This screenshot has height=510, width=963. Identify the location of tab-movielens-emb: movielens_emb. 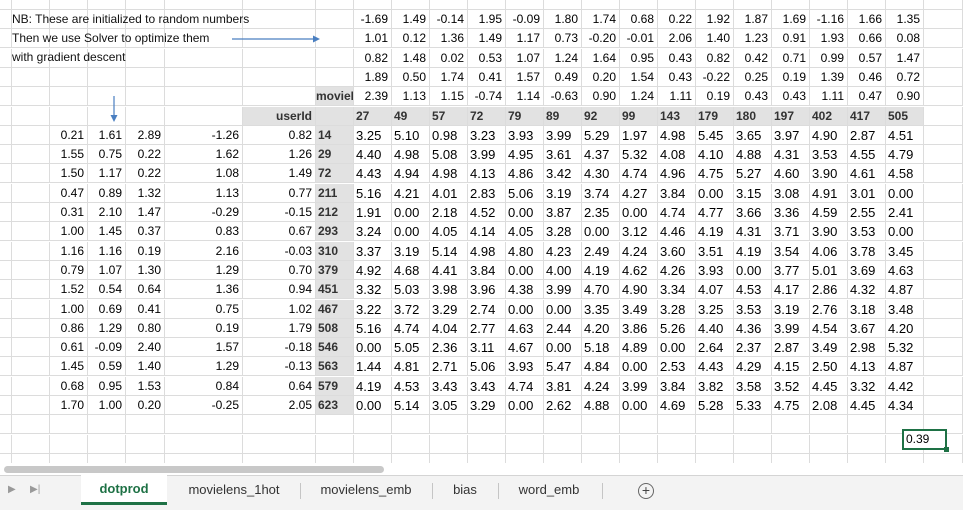
(366, 490).